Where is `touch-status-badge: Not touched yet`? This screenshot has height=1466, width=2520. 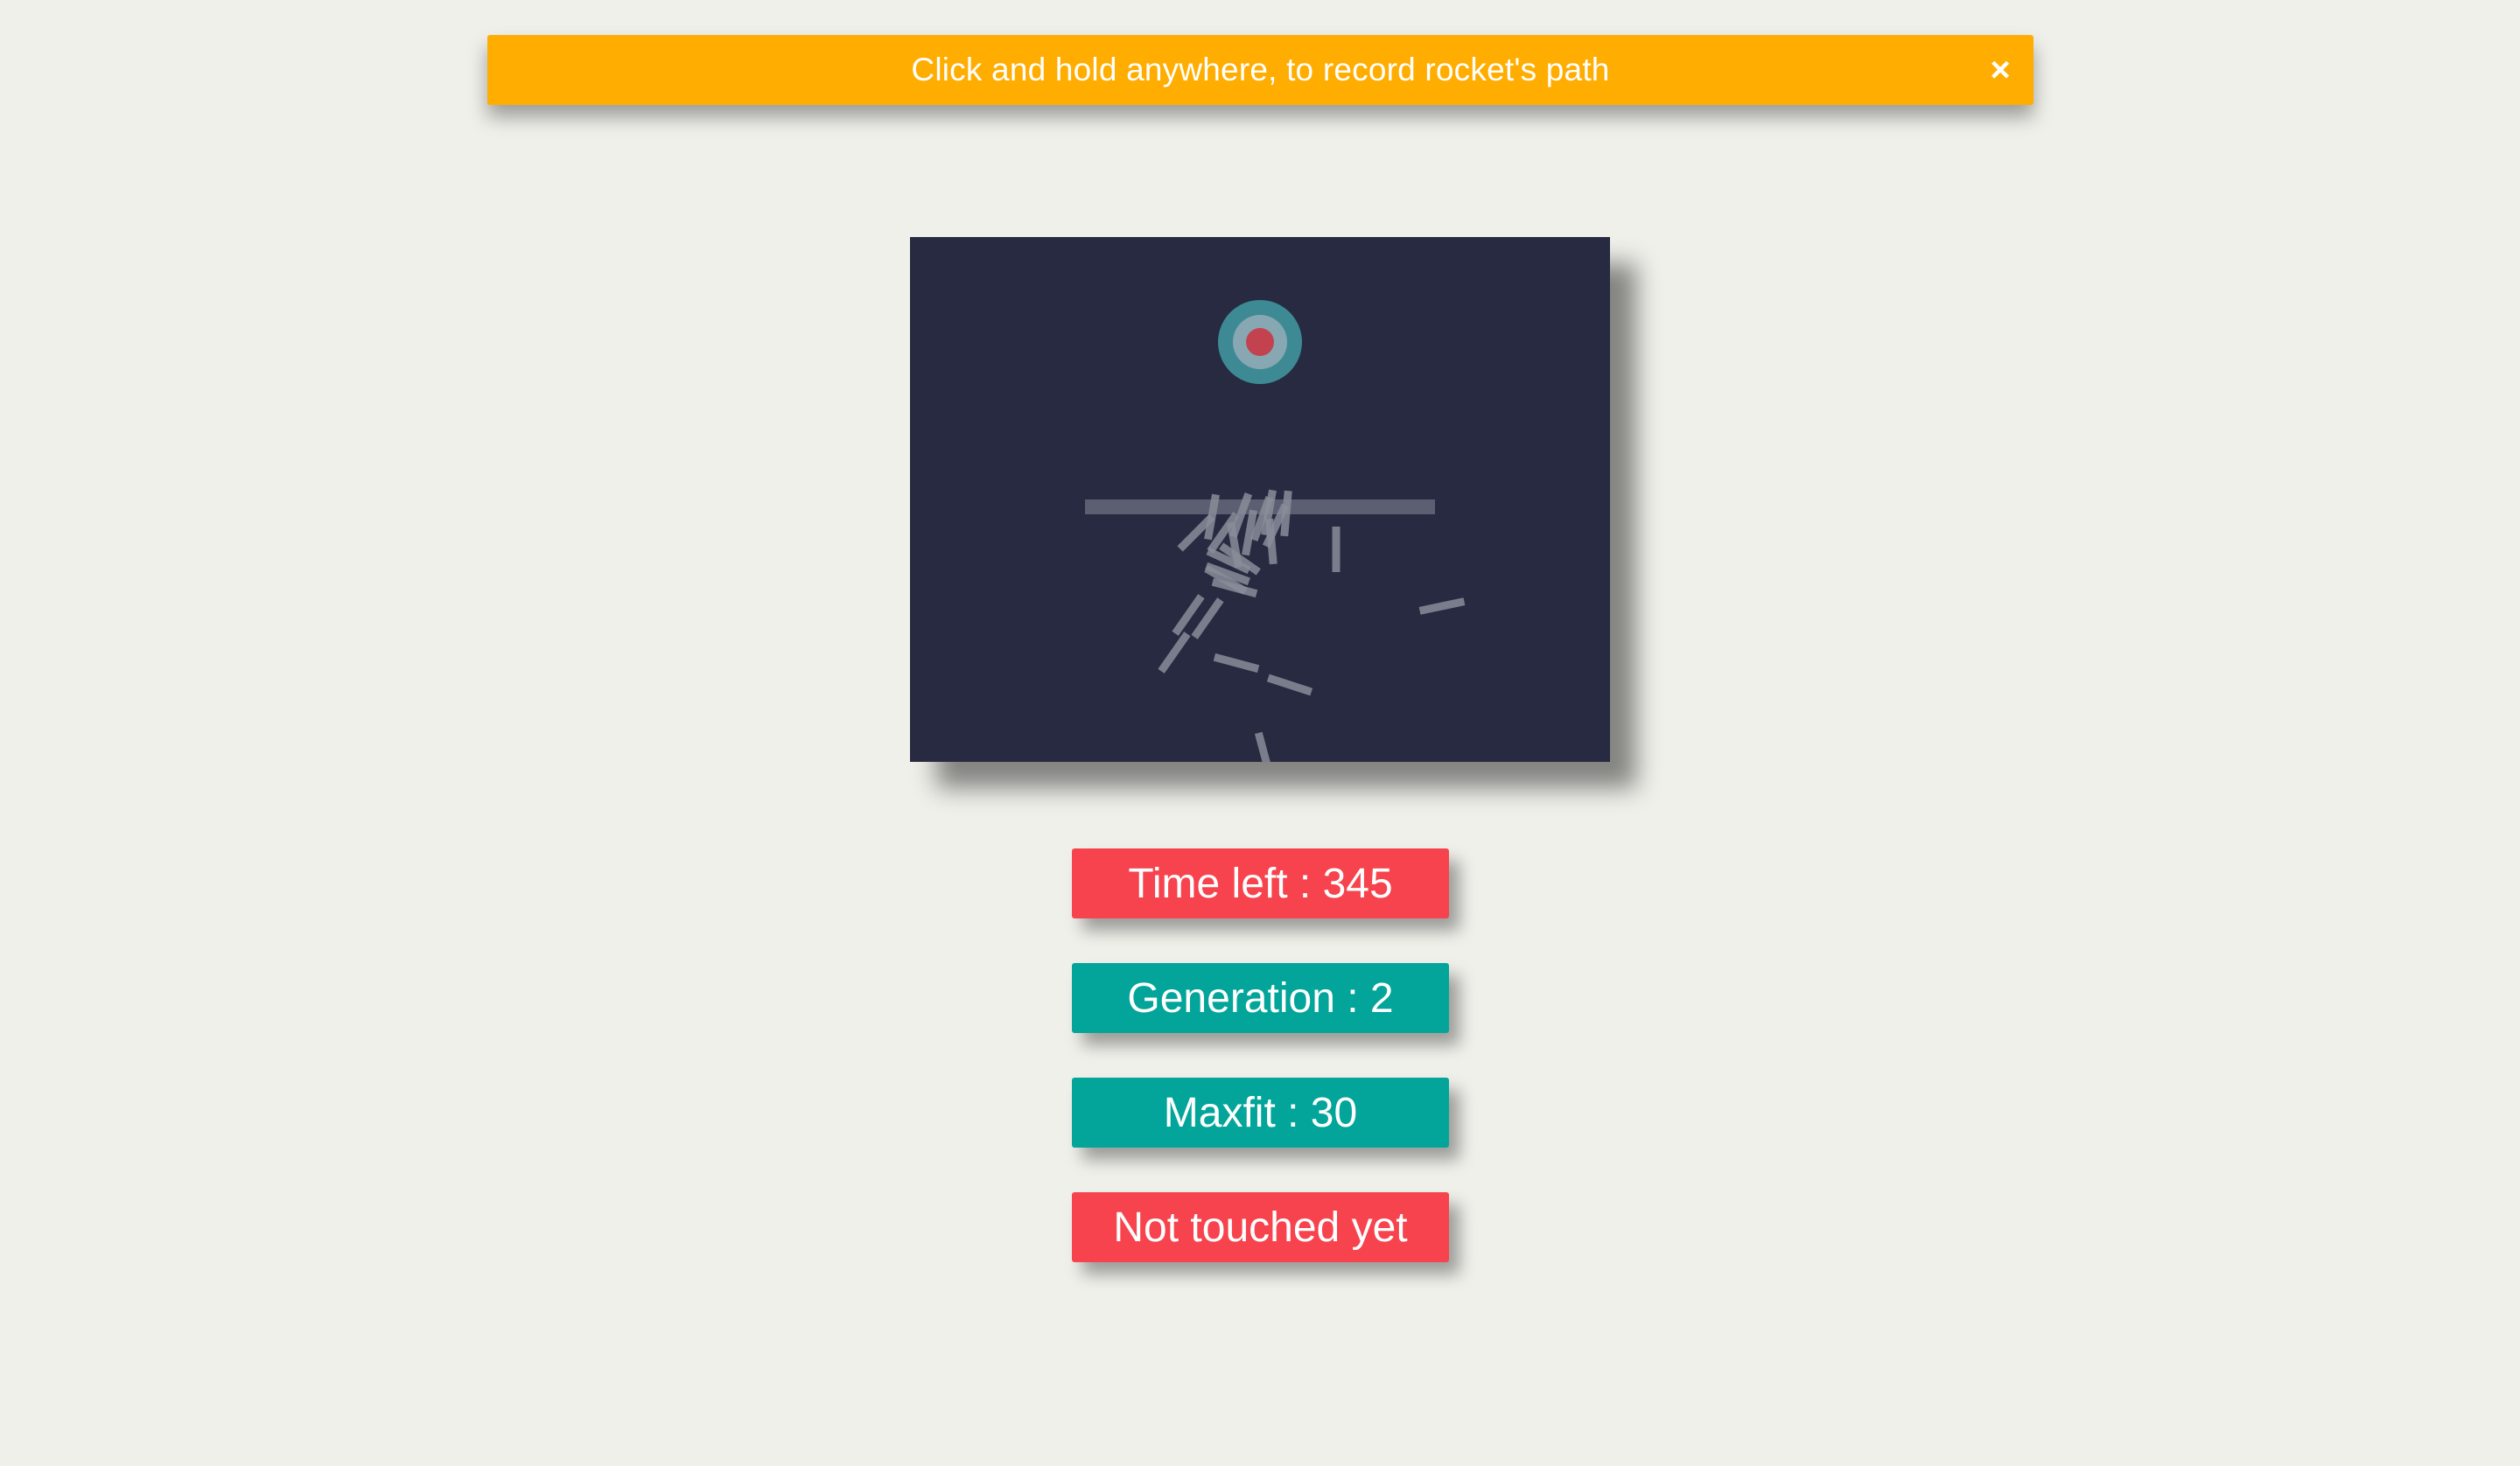 touch-status-badge: Not touched yet is located at coordinates (1260, 1227).